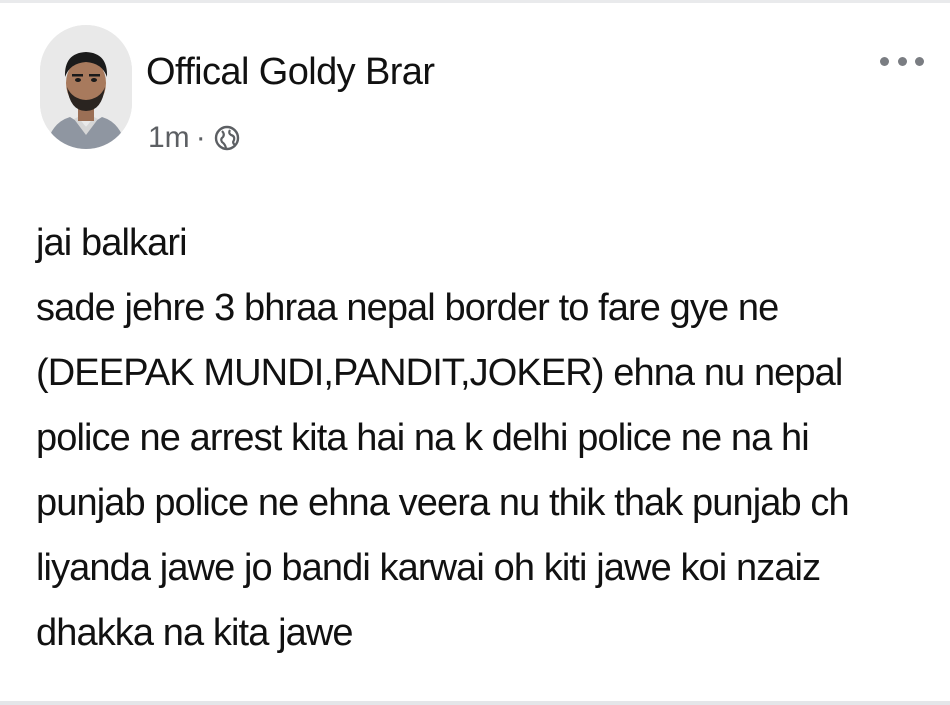  I want to click on post-meta: 1m ·, so click(194, 138).